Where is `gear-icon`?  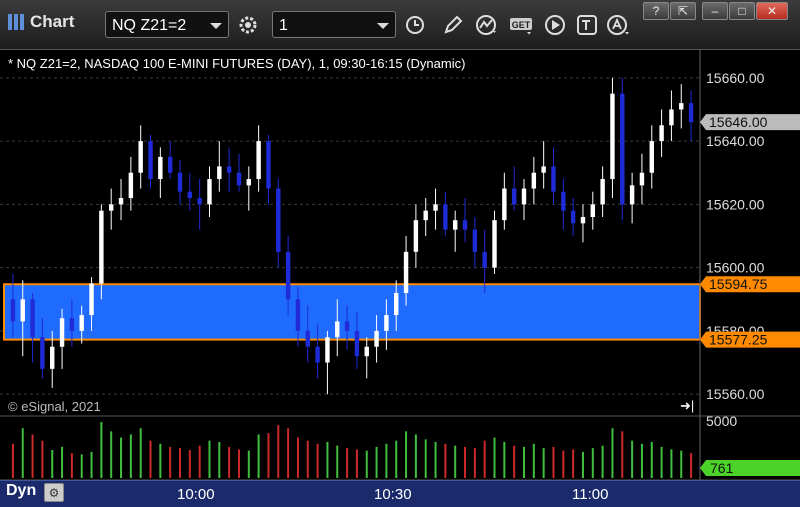
gear-icon is located at coordinates (248, 24).